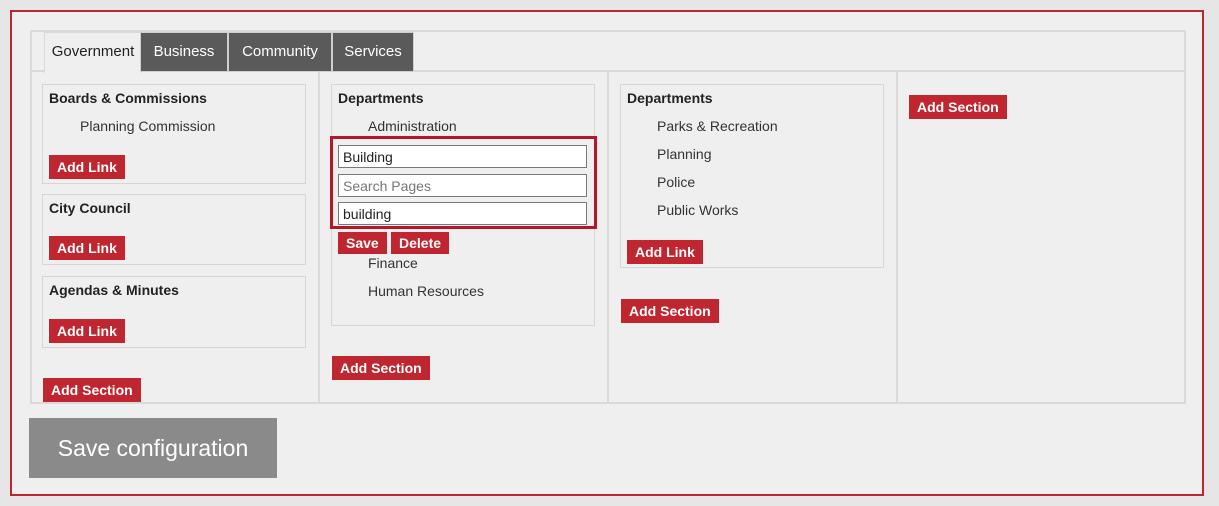 The image size is (1219, 506). Describe the element at coordinates (608, 53) in the screenshot. I see `tab-bar: Government Business Community Services` at that location.